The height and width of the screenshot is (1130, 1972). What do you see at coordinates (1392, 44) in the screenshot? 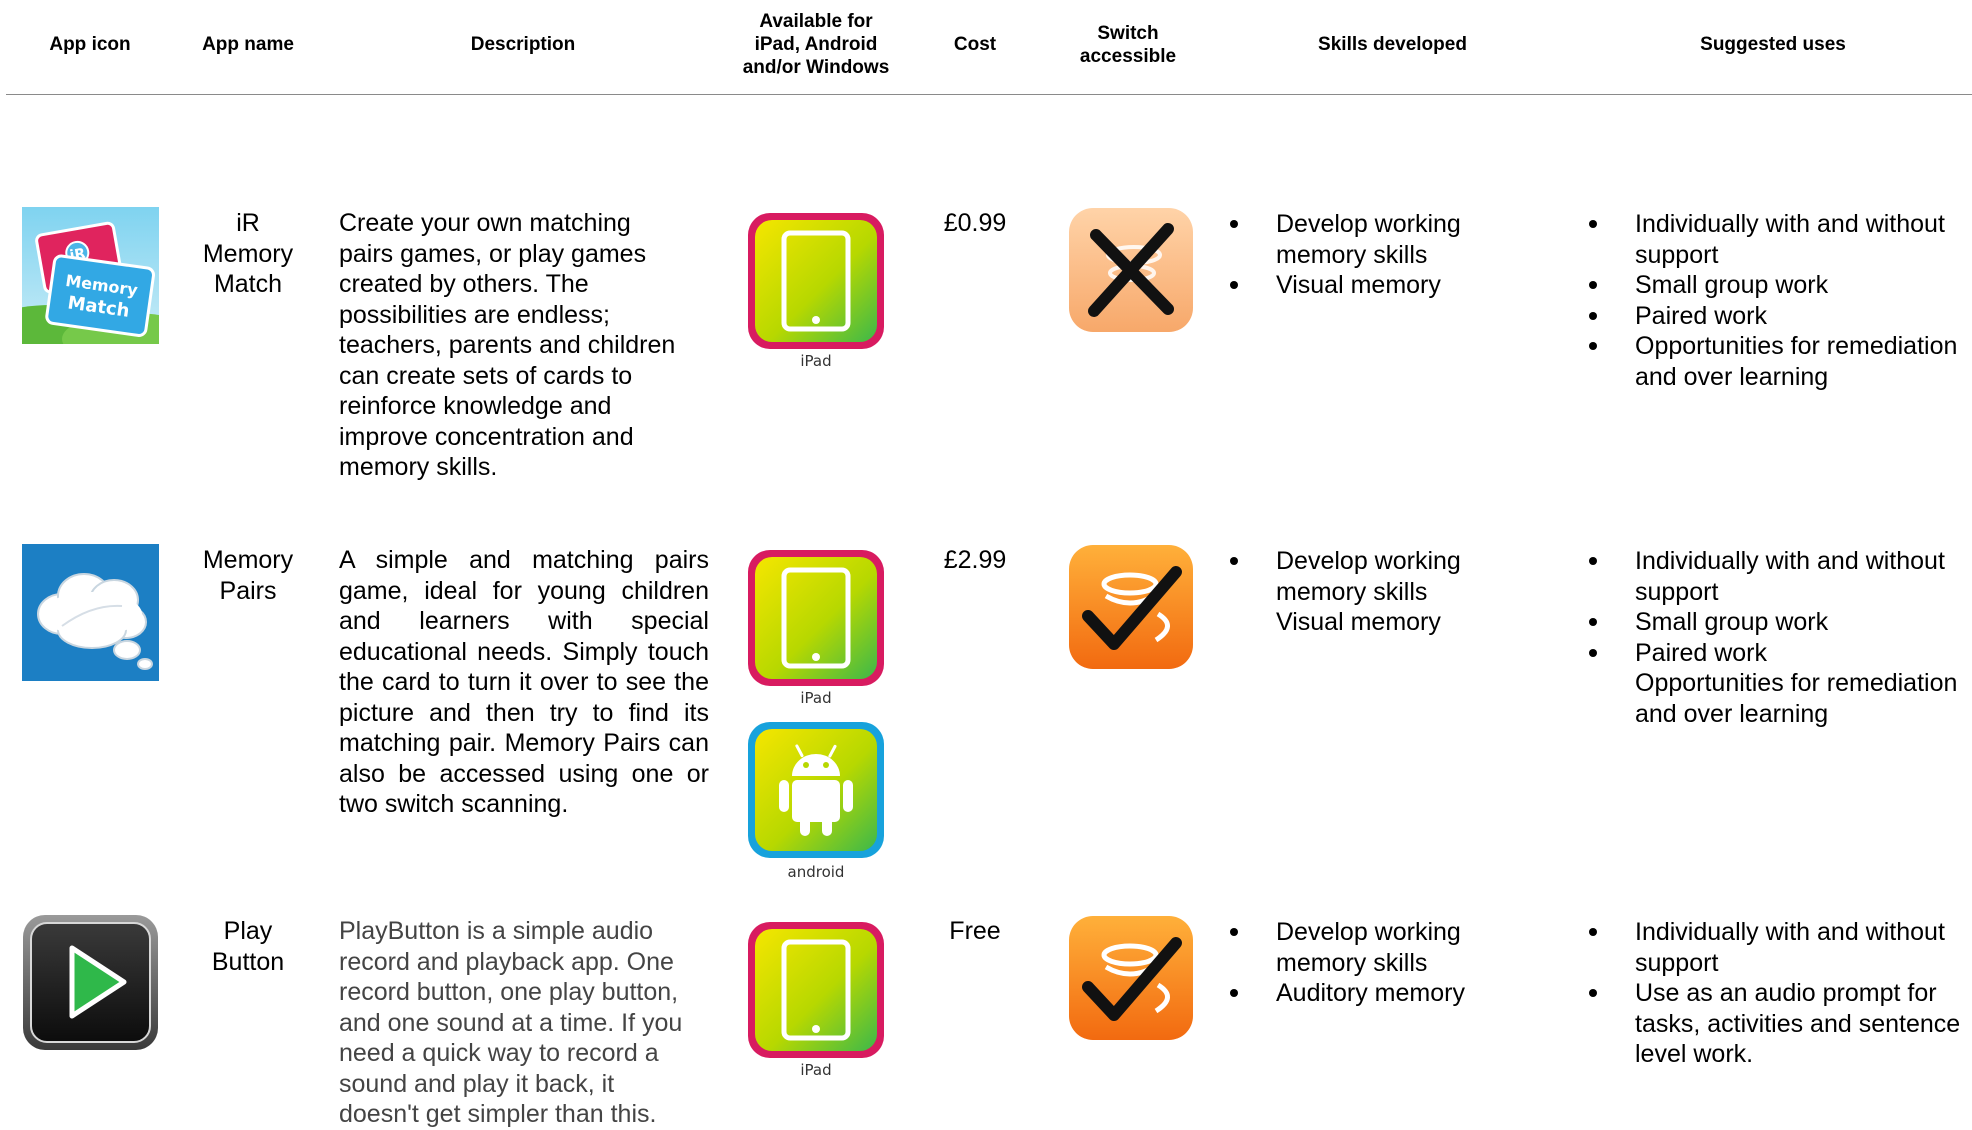
I see `header-skills: Skills developed` at bounding box center [1392, 44].